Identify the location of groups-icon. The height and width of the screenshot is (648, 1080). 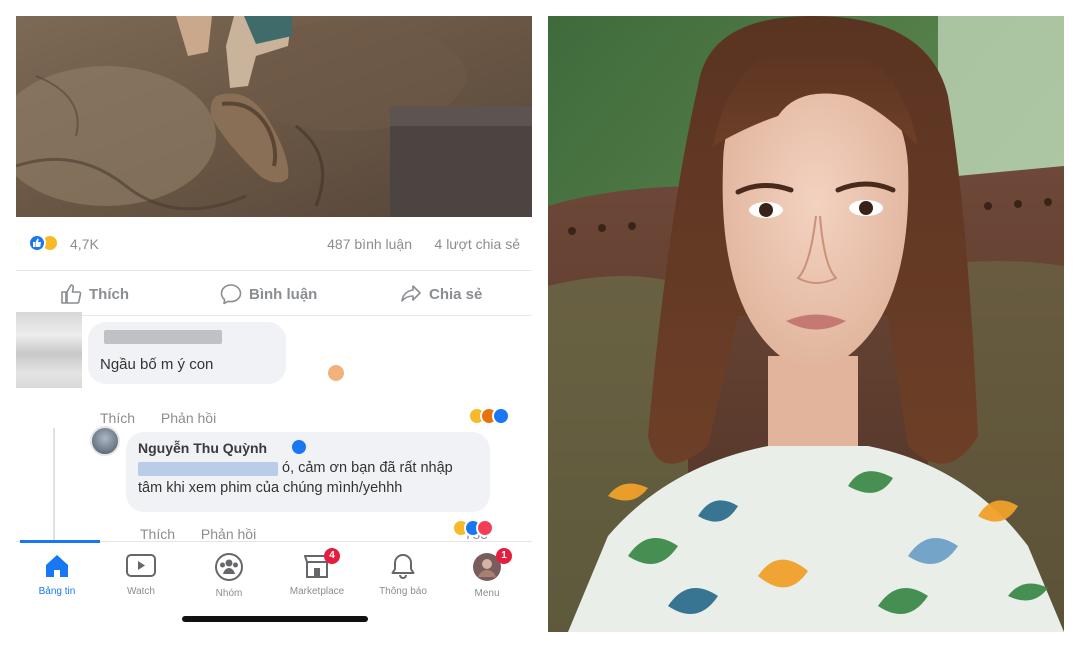
(229, 567).